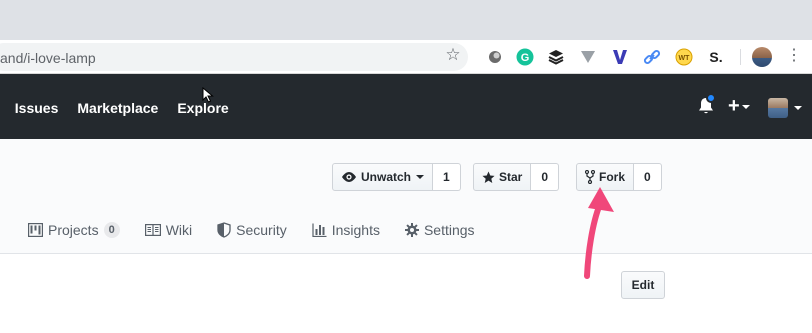 This screenshot has height=333, width=812. I want to click on svg-text: G, so click(525, 58).